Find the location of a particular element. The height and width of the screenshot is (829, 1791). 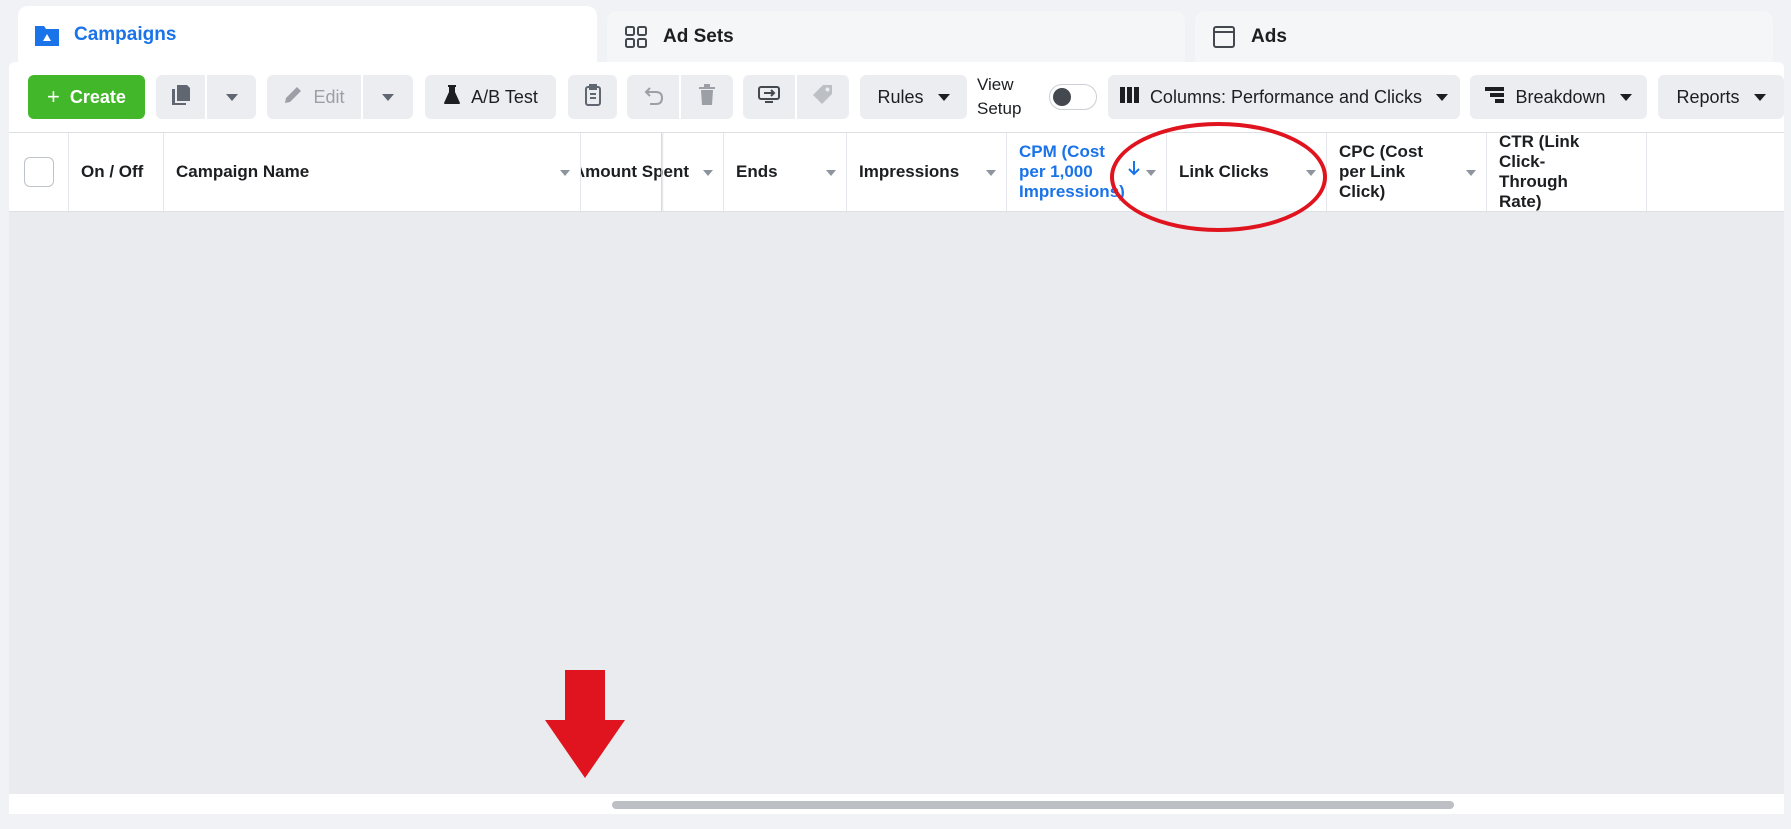

ab-test-button: A/B Test is located at coordinates (490, 97).